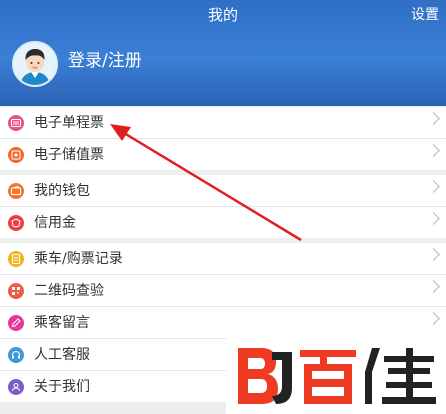 The height and width of the screenshot is (414, 446). Describe the element at coordinates (425, 15) in the screenshot. I see `settings-button: 设置` at that location.